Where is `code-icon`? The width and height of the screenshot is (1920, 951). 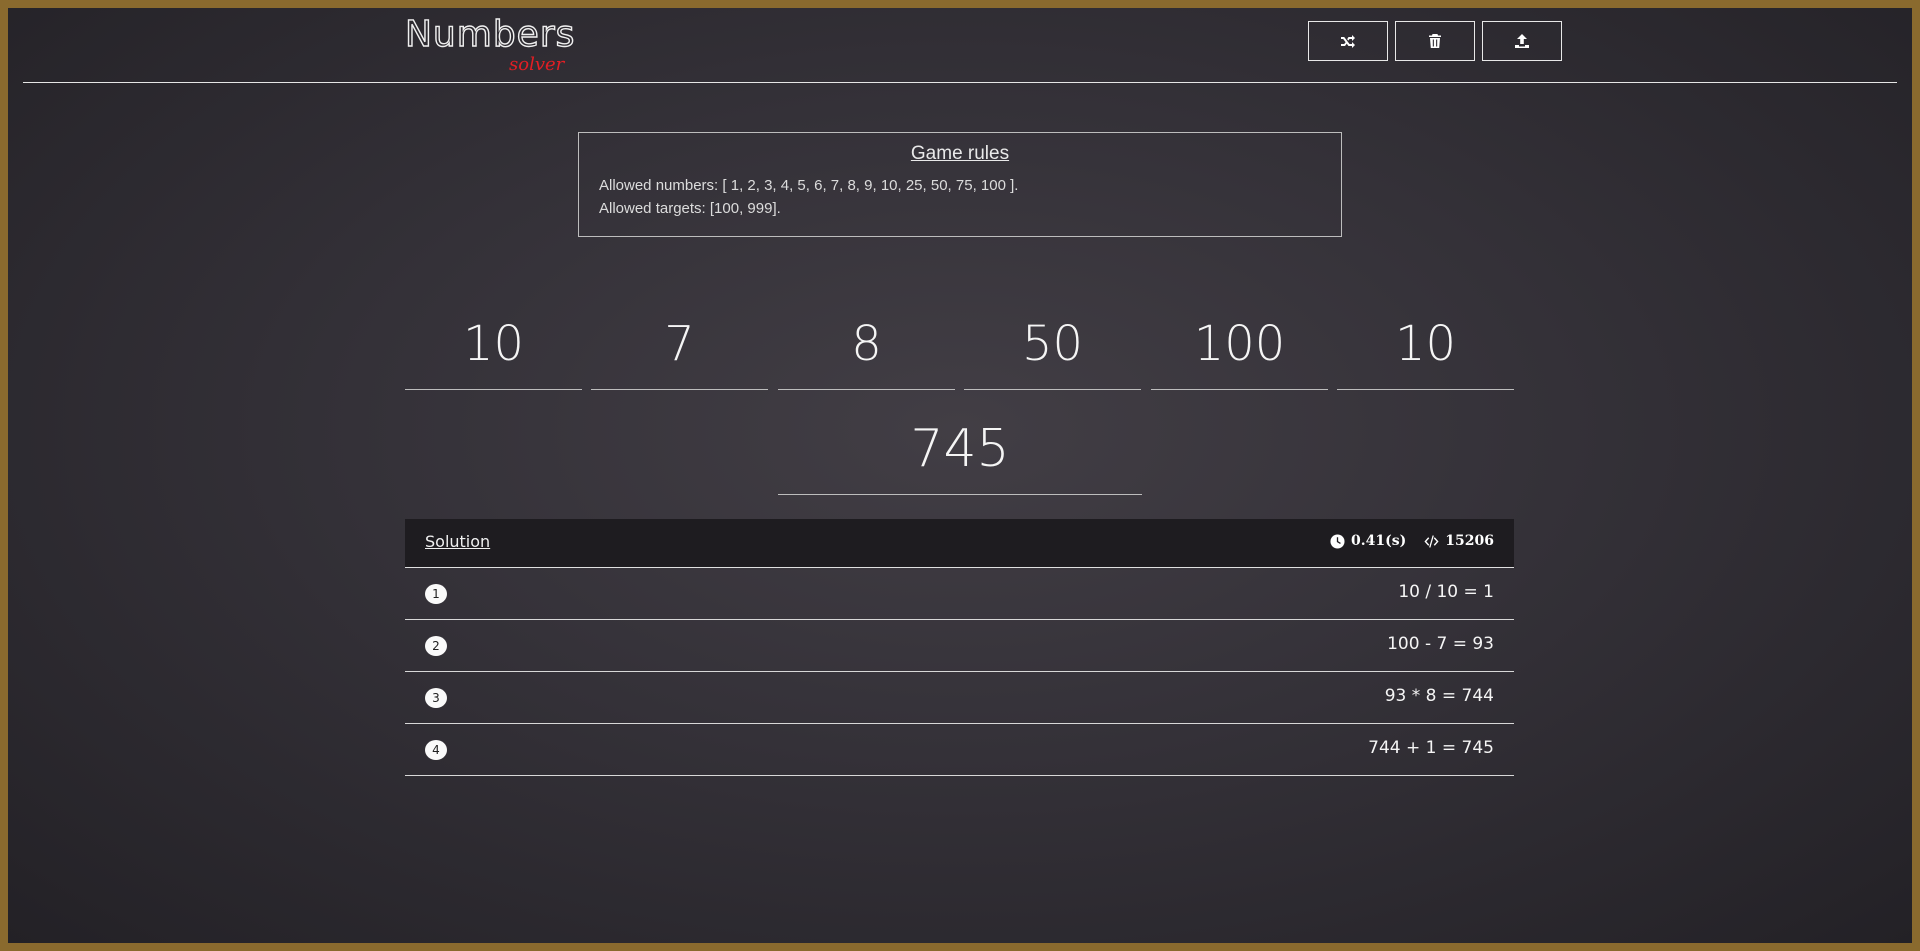
code-icon is located at coordinates (1431, 541).